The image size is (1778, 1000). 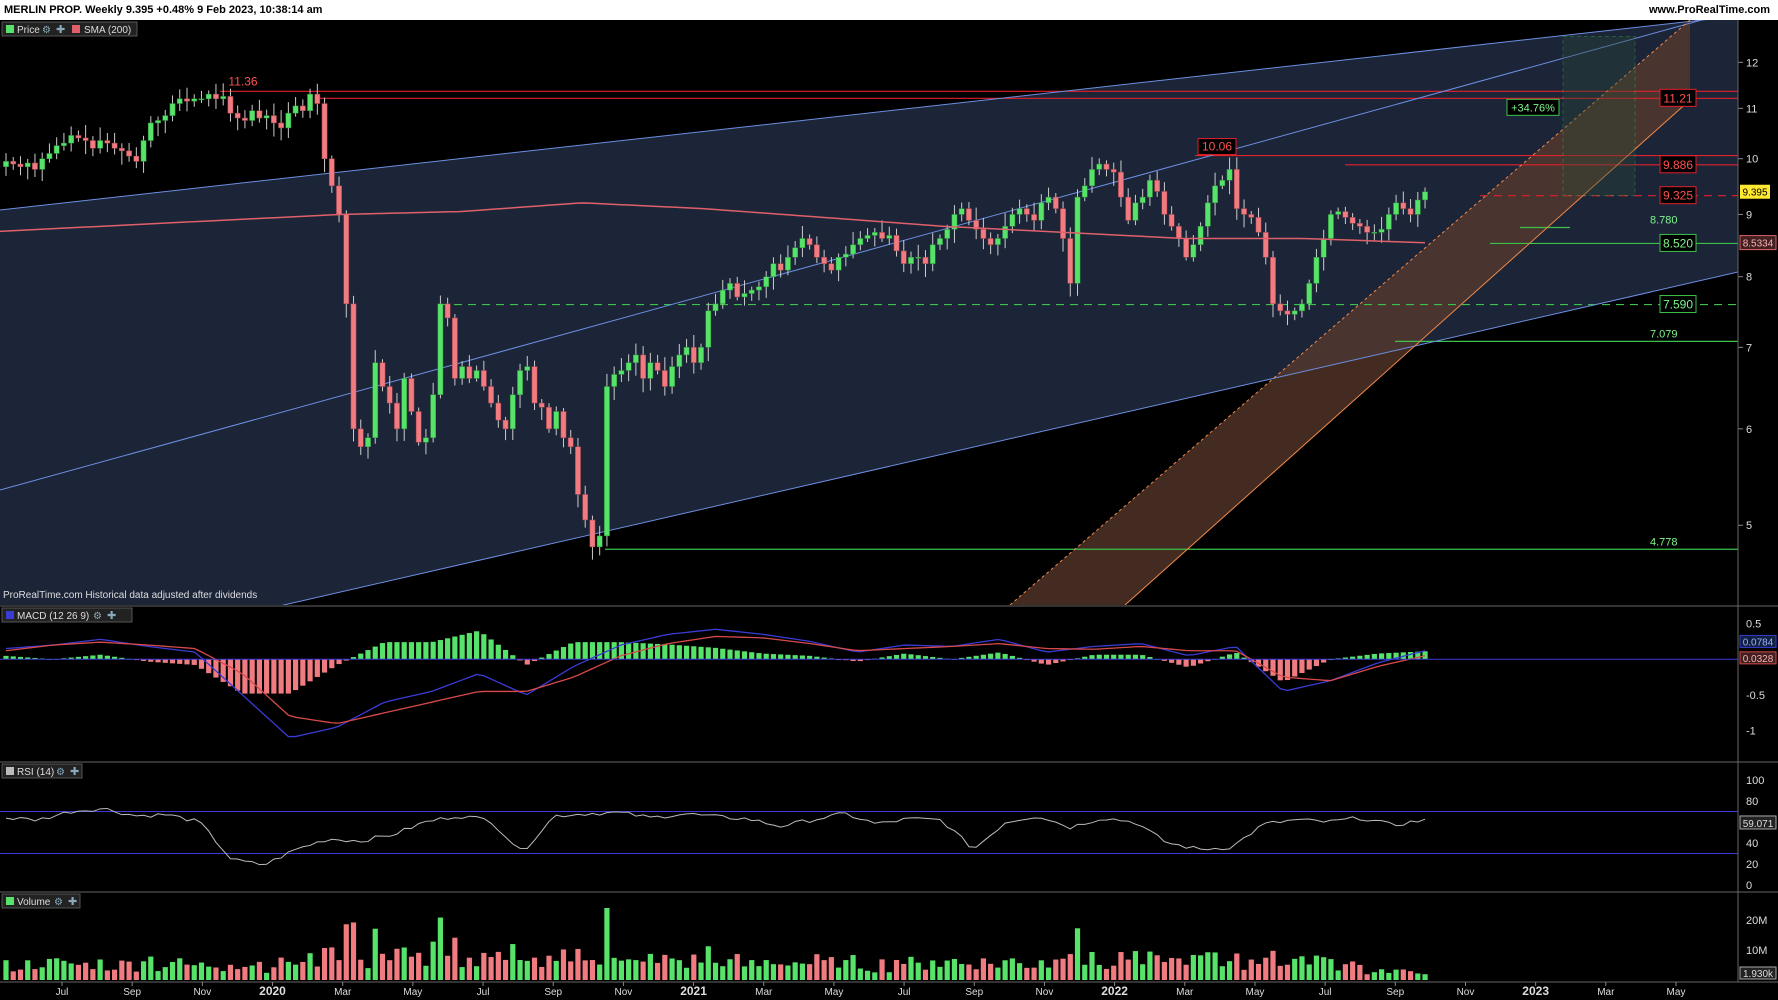 I want to click on macd-legend-label: MACD (12 26 9), so click(x=53, y=616).